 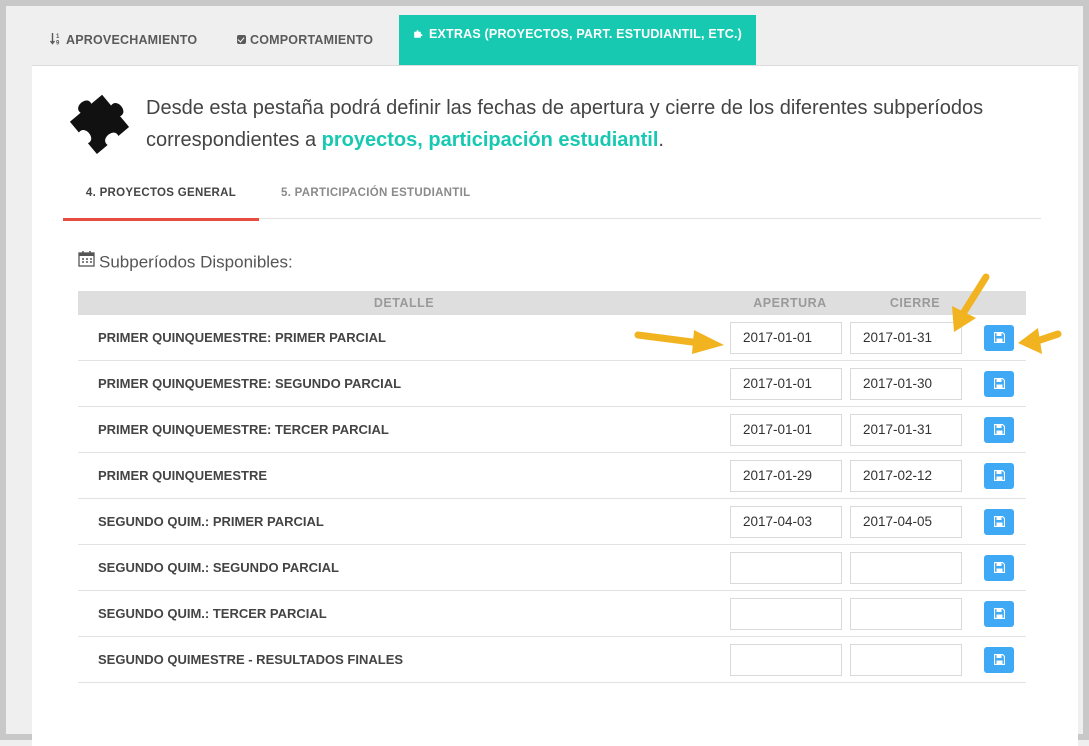 I want to click on check-square-icon, so click(x=241, y=40).